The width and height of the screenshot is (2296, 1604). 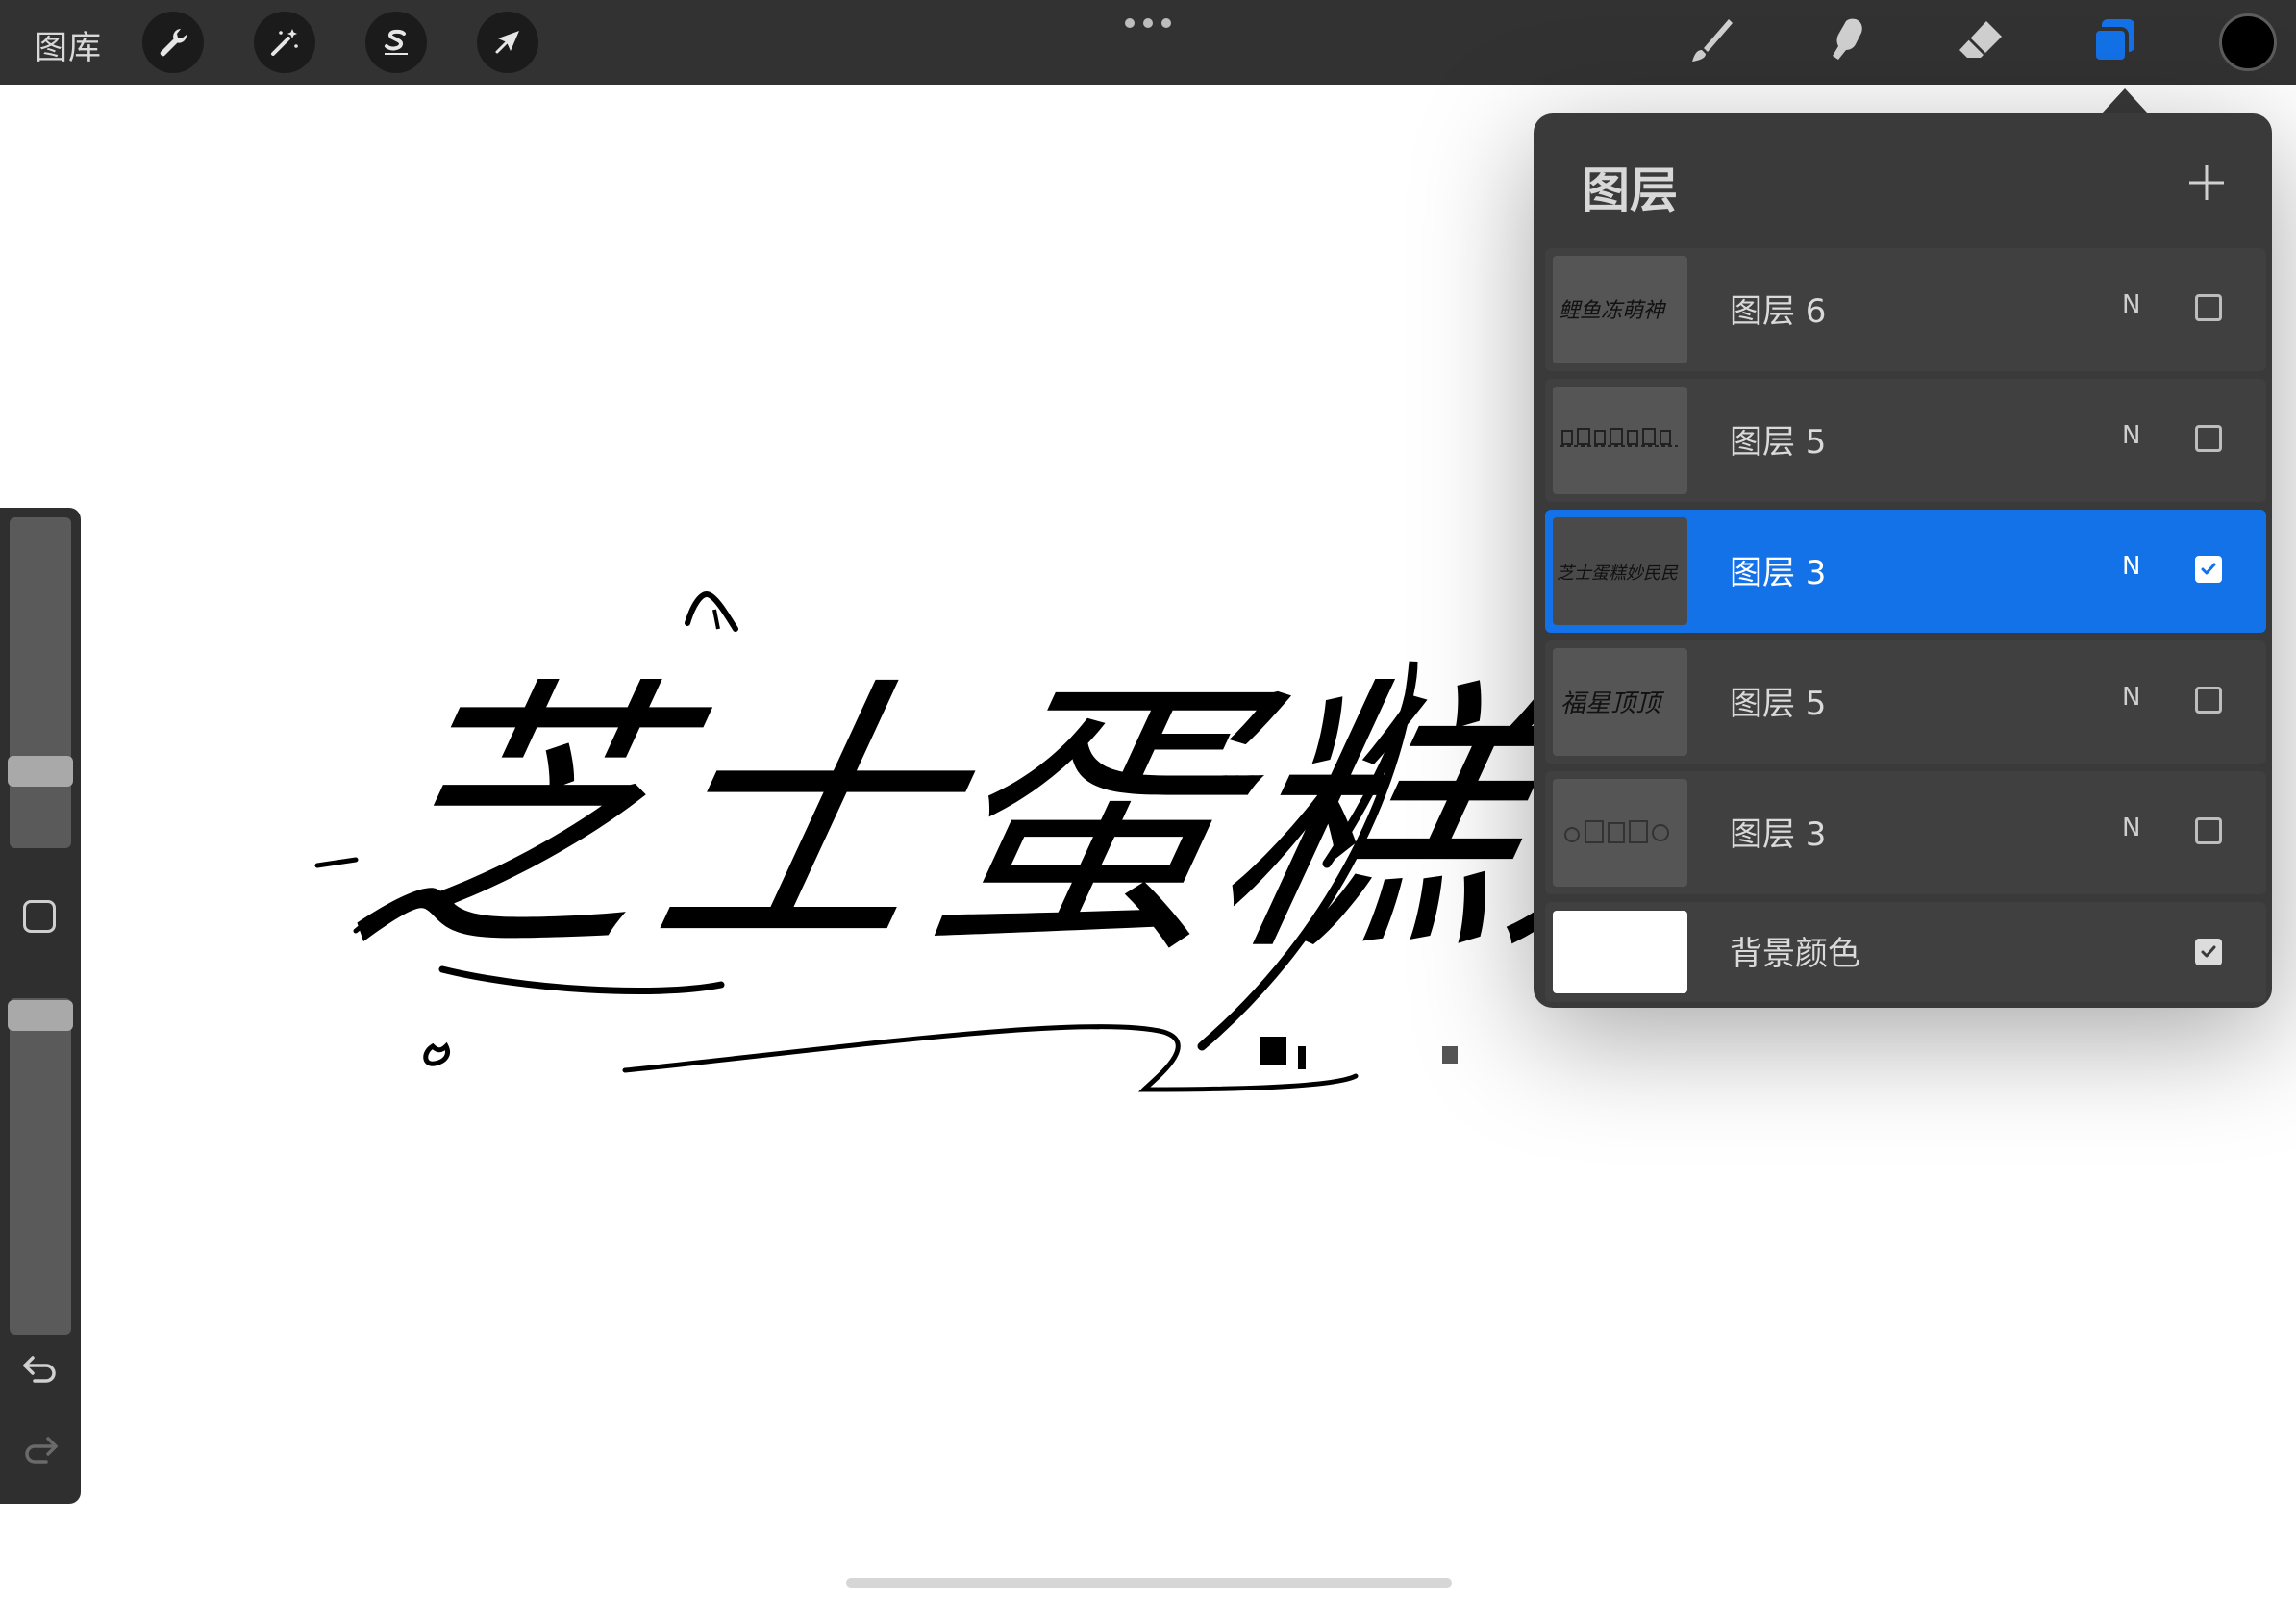 What do you see at coordinates (39, 916) in the screenshot?
I see `modify-button` at bounding box center [39, 916].